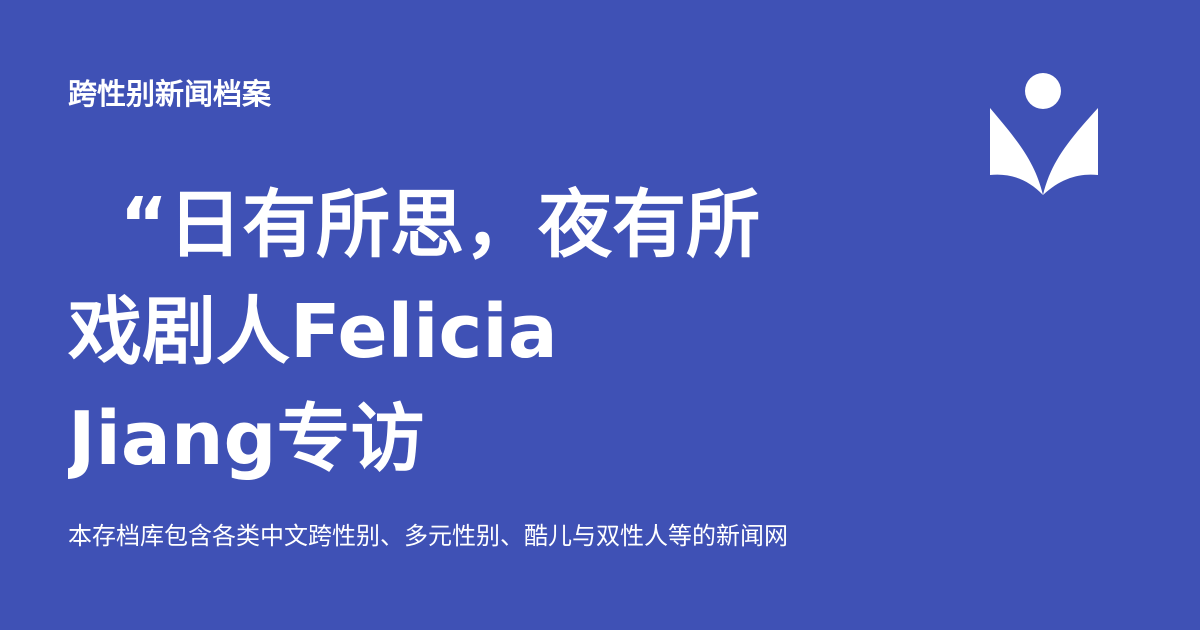  Describe the element at coordinates (1070, 151) in the screenshot. I see `book-right-page-shape` at that location.